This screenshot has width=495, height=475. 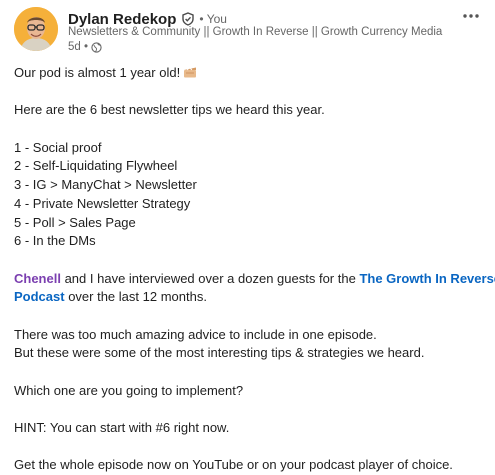 I want to click on interview-tail: over the last 12 months., so click(x=135, y=297).